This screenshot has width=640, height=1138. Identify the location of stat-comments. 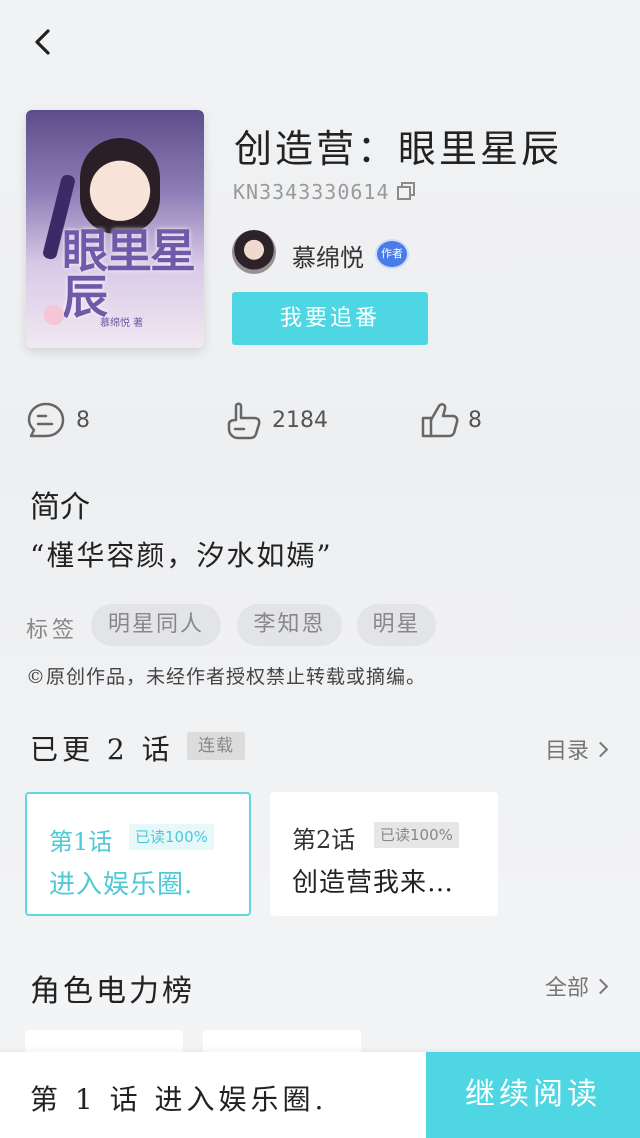
(46, 422).